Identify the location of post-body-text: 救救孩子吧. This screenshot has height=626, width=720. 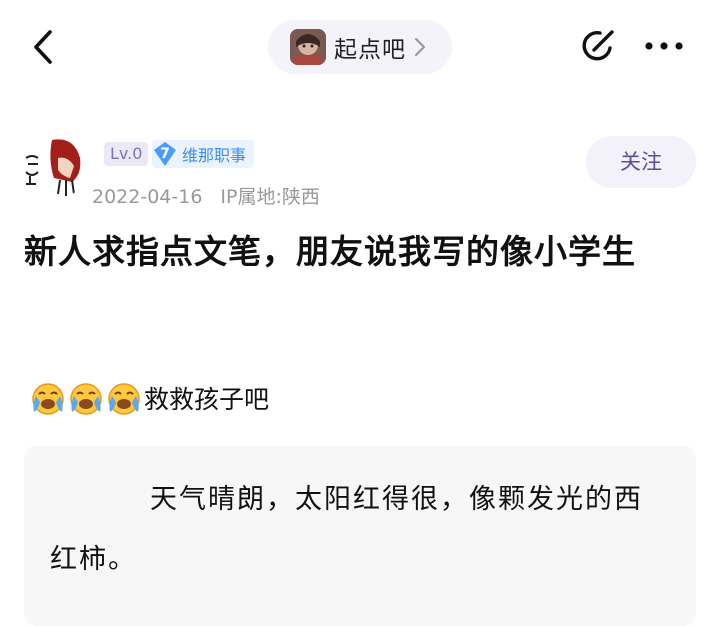
(207, 399).